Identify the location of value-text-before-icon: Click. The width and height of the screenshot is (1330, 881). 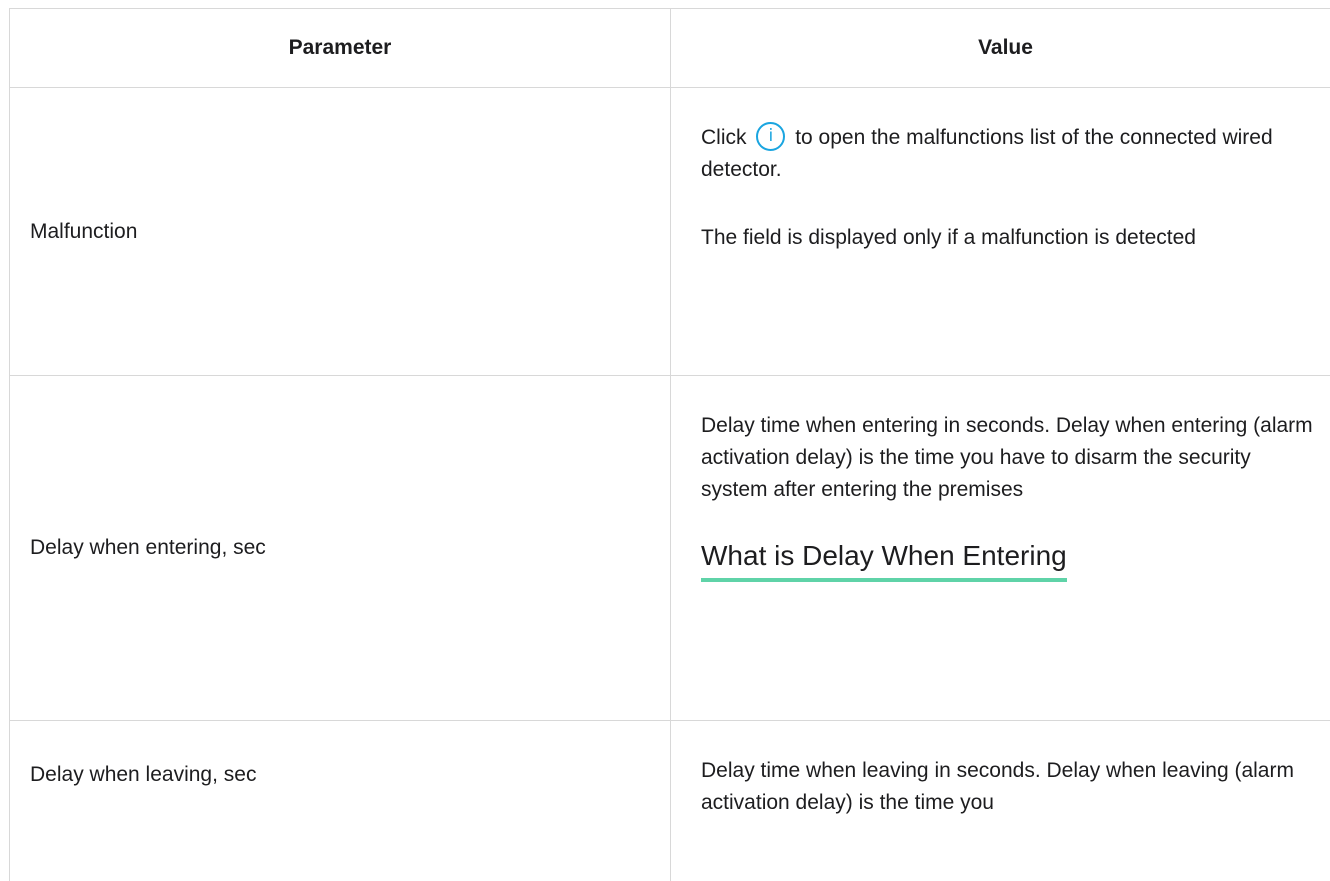
(724, 137).